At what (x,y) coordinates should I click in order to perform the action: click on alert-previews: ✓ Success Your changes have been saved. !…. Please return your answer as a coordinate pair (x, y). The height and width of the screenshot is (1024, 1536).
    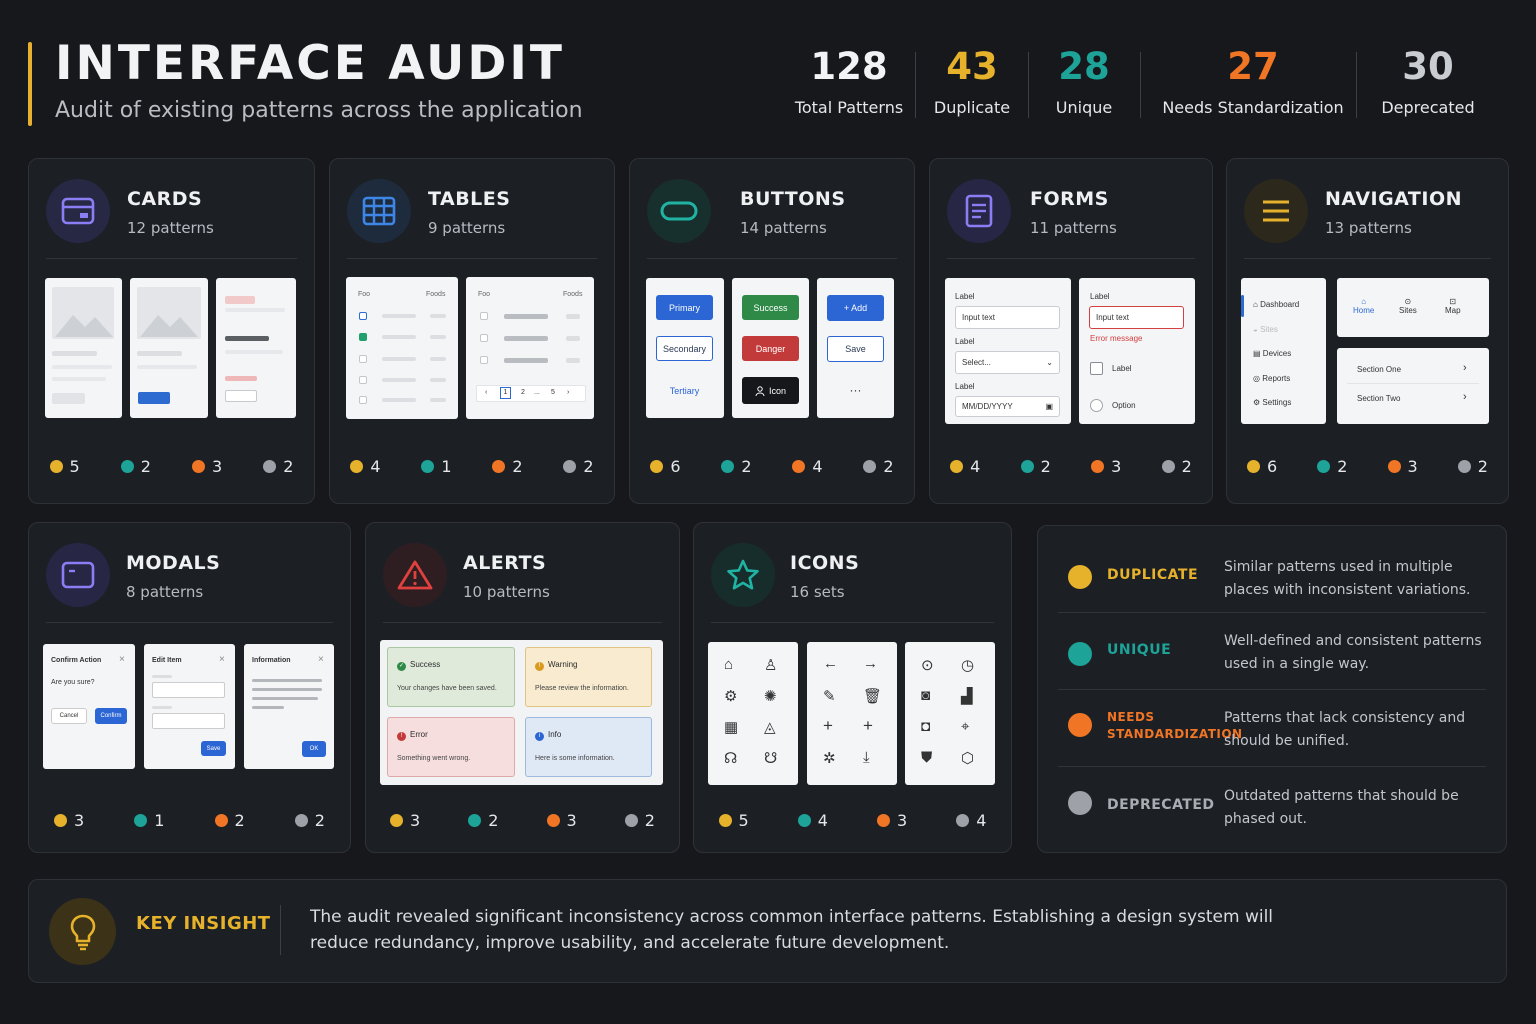
    Looking at the image, I should click on (521, 712).